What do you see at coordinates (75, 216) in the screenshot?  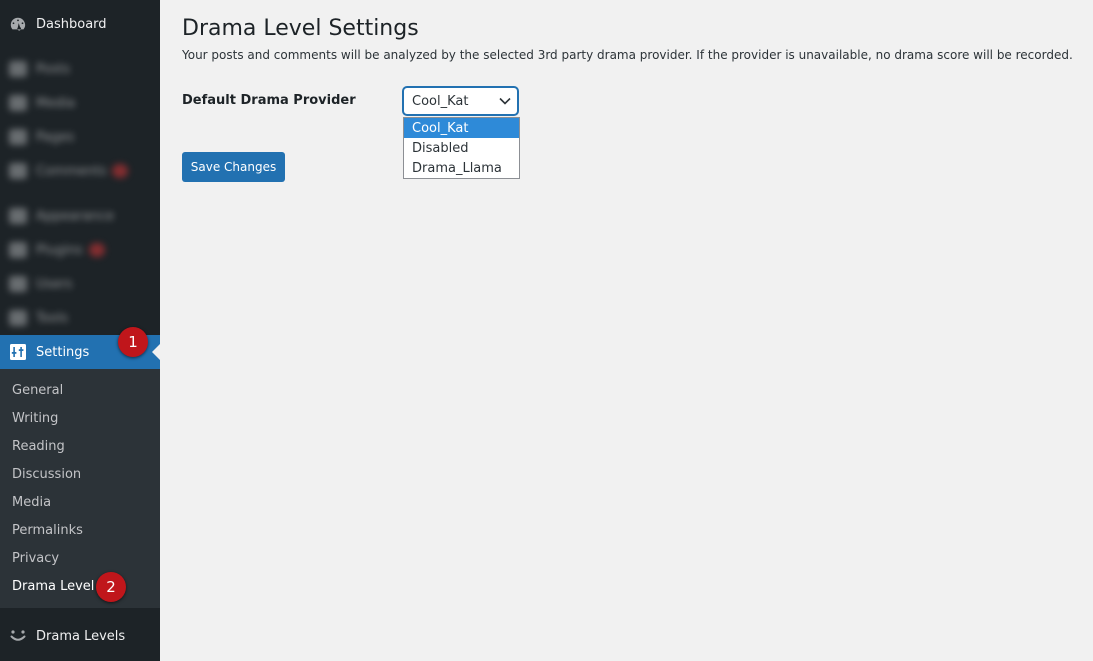 I see `sidebar-item-label: Appearance` at bounding box center [75, 216].